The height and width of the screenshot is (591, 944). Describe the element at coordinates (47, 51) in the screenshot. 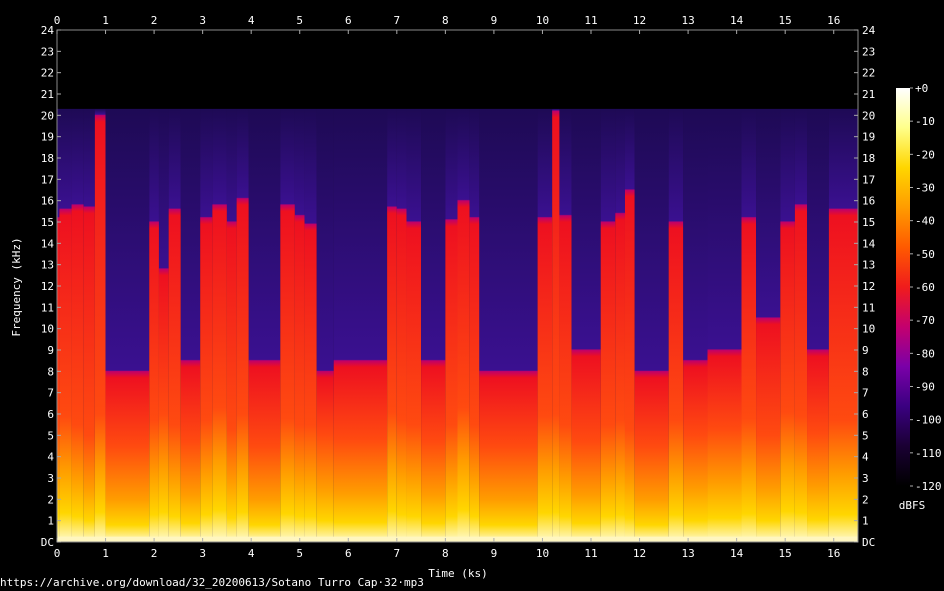

I see `y-tick-label: 23` at that location.